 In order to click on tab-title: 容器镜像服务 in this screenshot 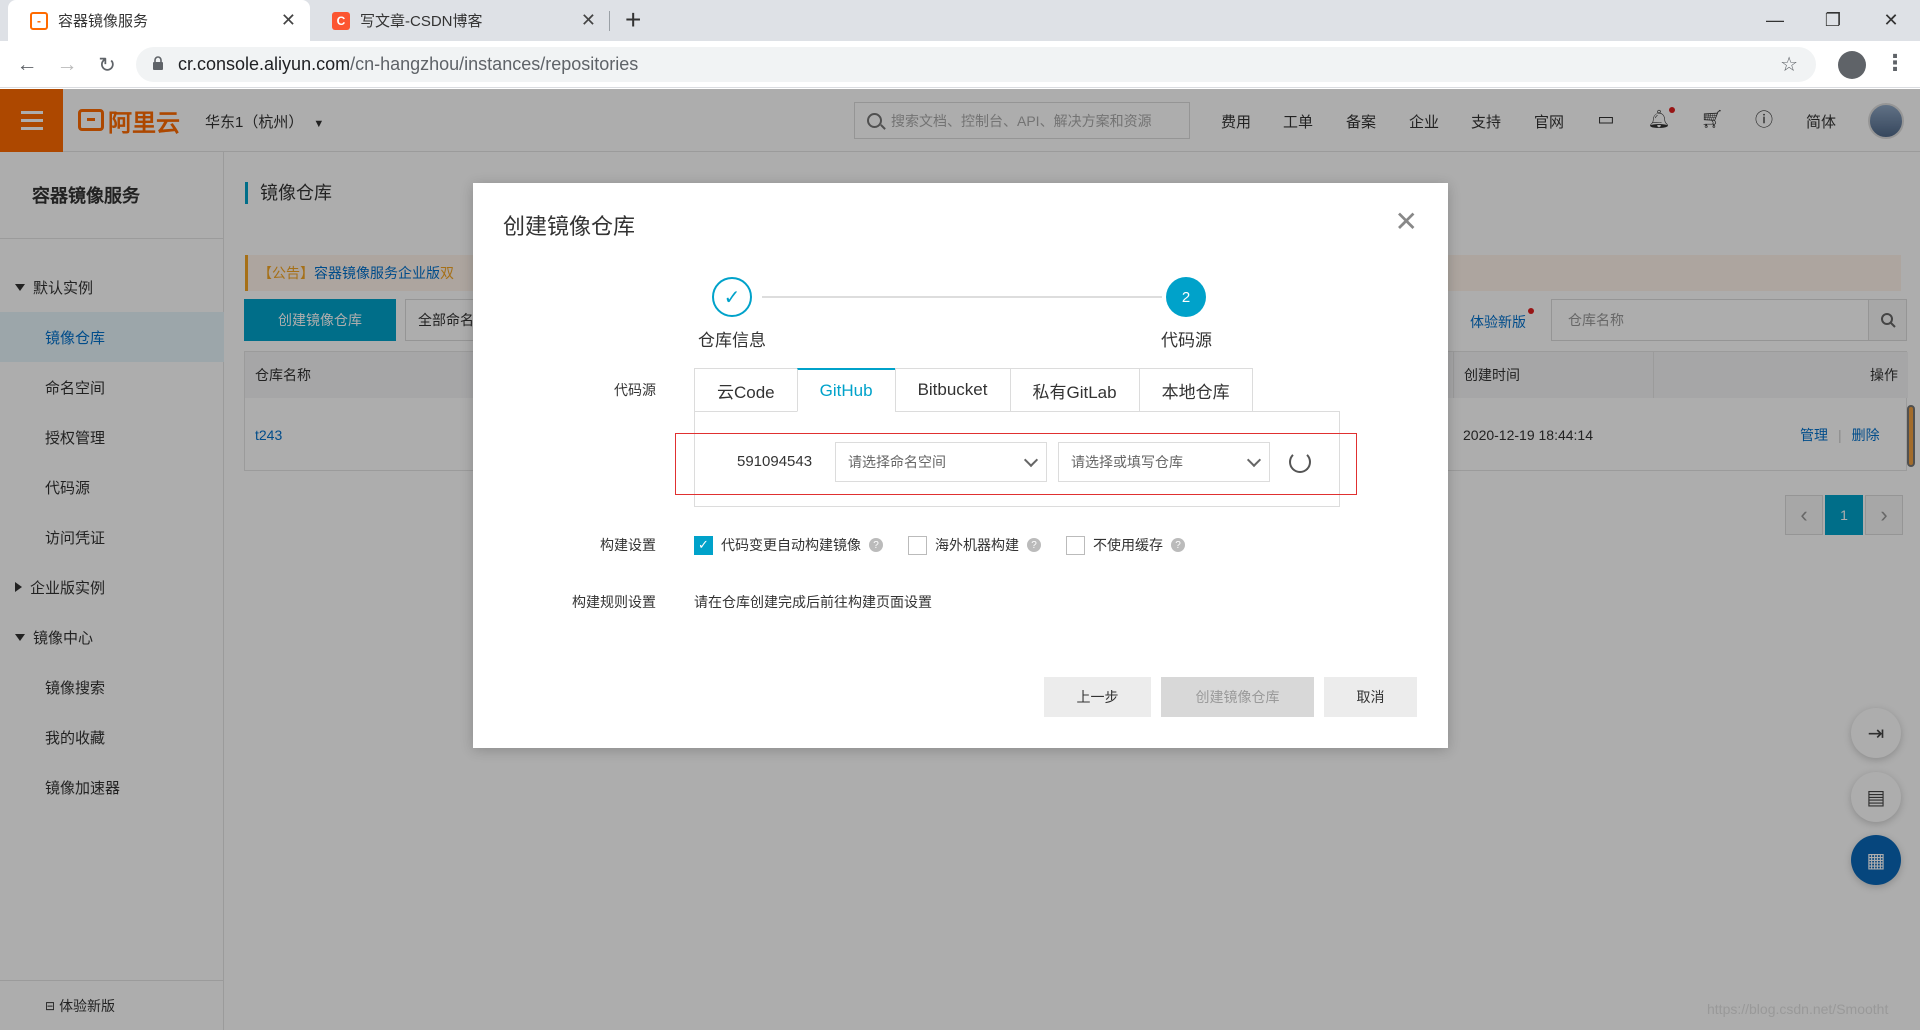, I will do `click(103, 21)`.